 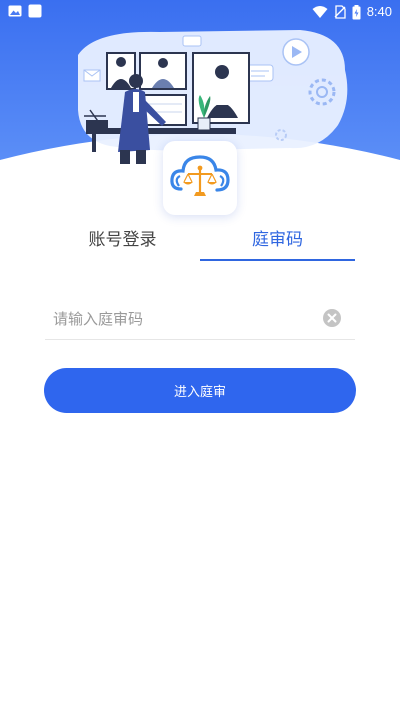 What do you see at coordinates (320, 12) in the screenshot?
I see `wifi-icon` at bounding box center [320, 12].